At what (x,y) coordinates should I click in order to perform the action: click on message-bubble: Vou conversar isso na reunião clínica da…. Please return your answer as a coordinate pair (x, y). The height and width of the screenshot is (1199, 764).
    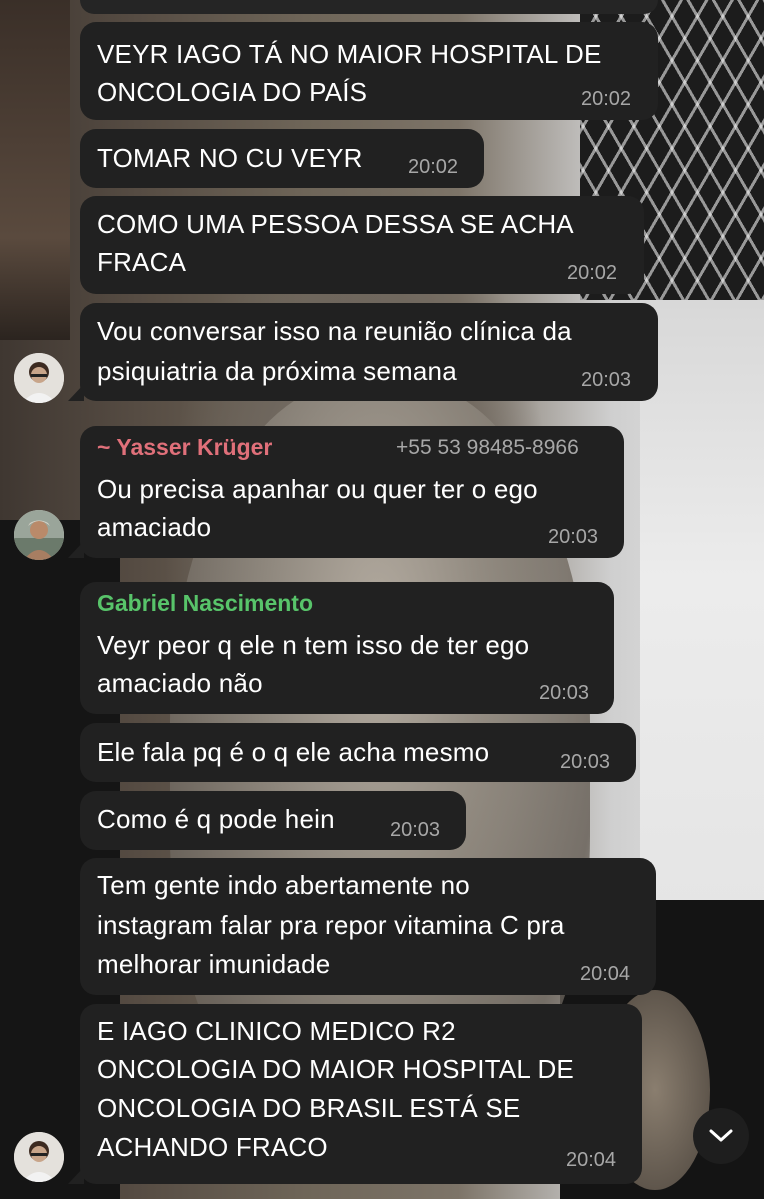
    Looking at the image, I should click on (369, 352).